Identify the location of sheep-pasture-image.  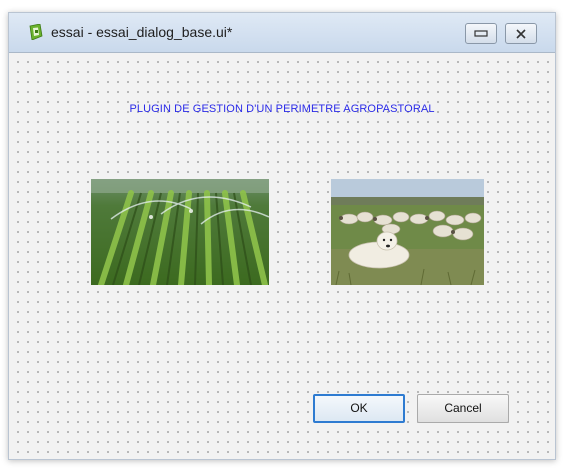
(407, 232).